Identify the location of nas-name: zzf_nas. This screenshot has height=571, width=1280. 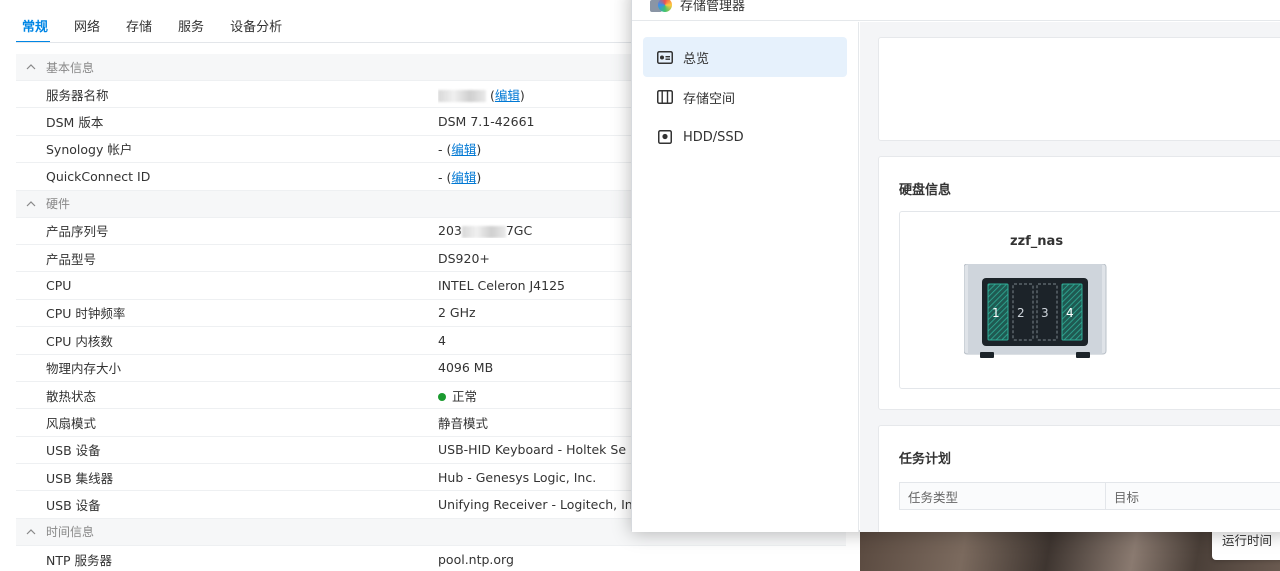
(1037, 241).